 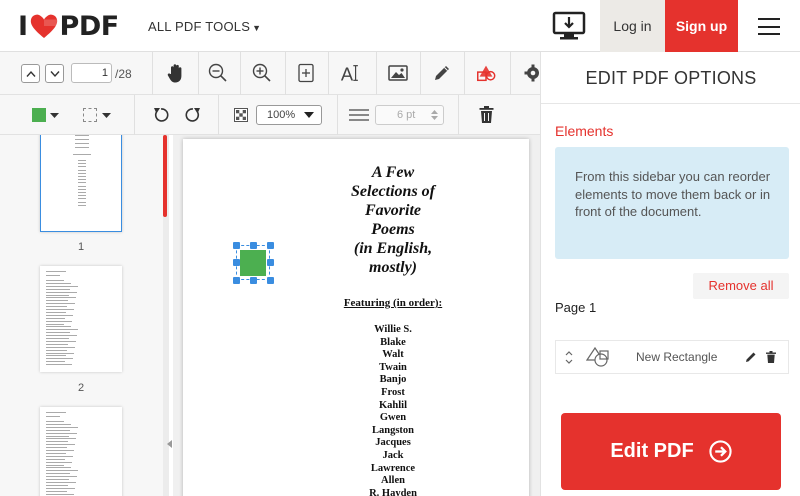 What do you see at coordinates (169, 444) in the screenshot?
I see `collapse-panel-icon` at bounding box center [169, 444].